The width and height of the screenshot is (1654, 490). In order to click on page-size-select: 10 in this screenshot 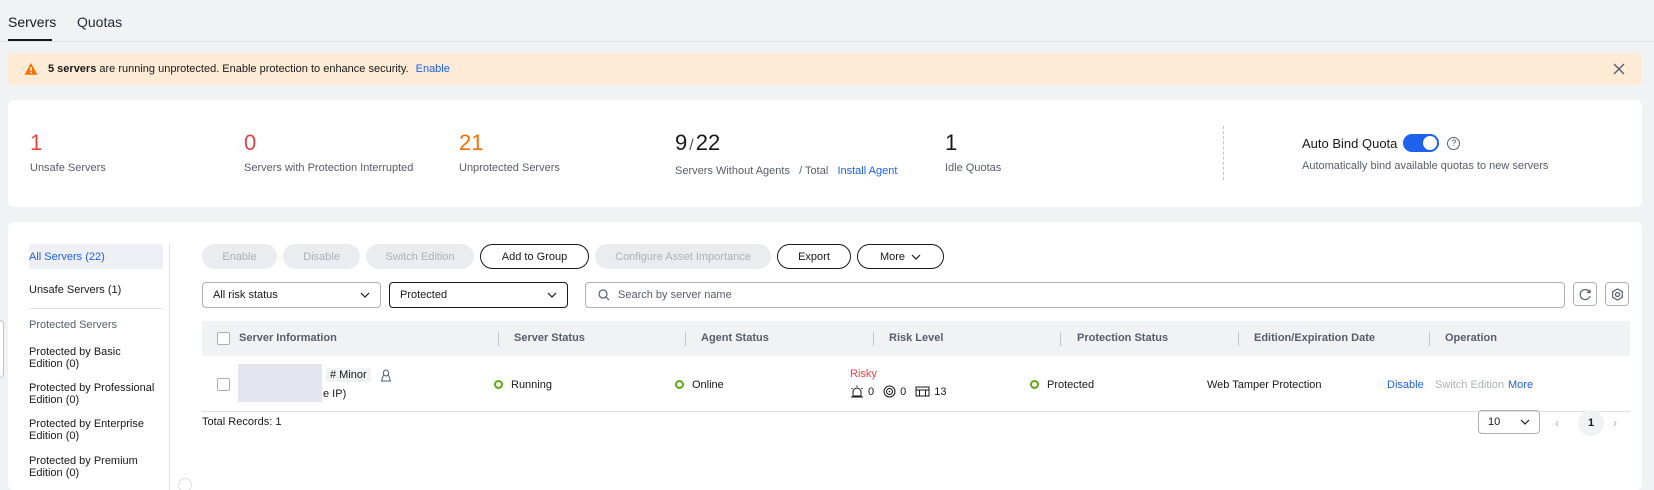, I will do `click(1509, 422)`.